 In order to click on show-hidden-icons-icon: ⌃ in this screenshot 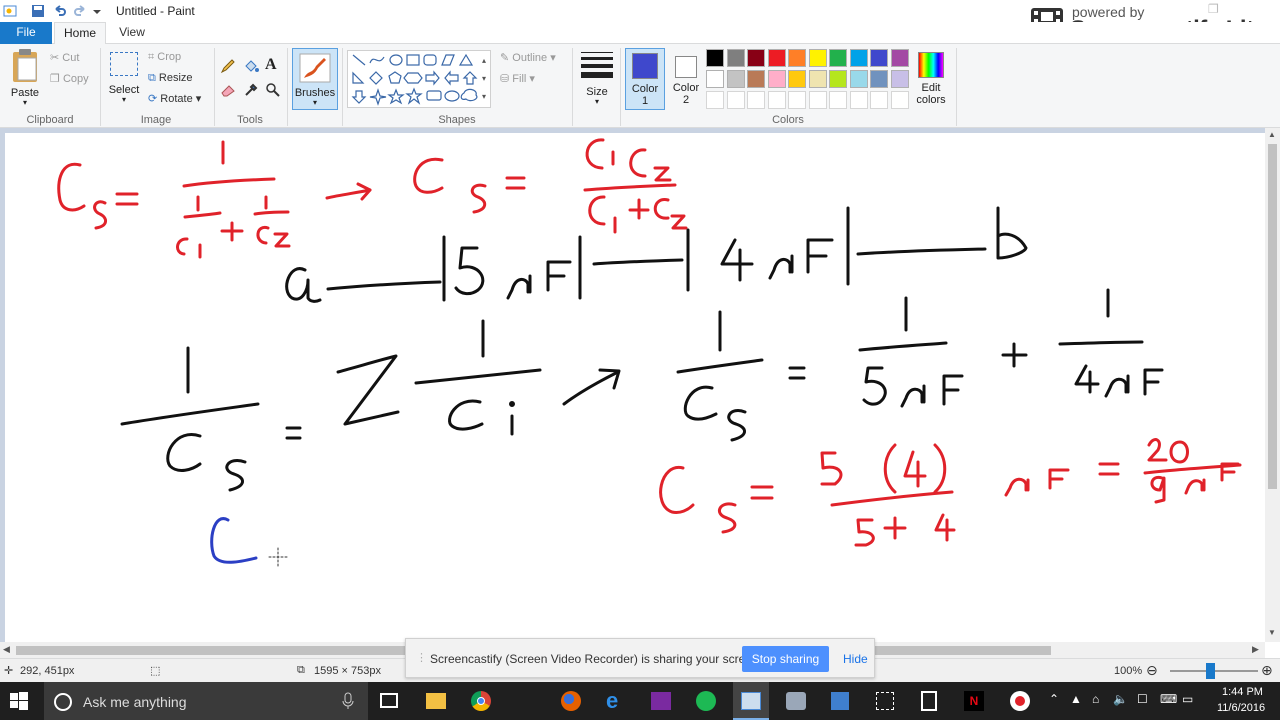, I will do `click(1054, 699)`.